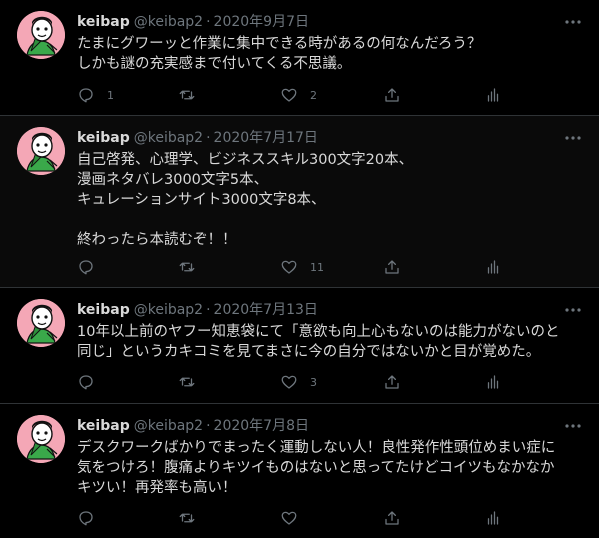 The height and width of the screenshot is (538, 599). Describe the element at coordinates (173, 180) in the screenshot. I see `tweet-text-line: 漫画ネタバレ3000文字5本、` at that location.